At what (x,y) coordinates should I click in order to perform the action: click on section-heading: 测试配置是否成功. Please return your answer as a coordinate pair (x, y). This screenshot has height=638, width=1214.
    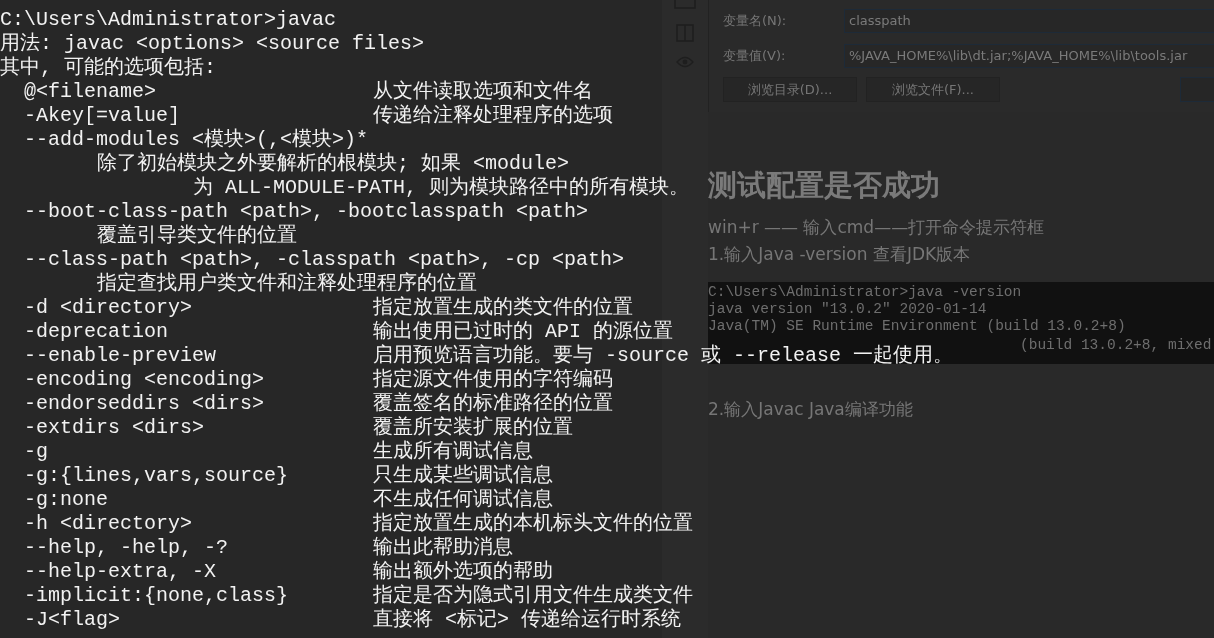
    Looking at the image, I should click on (824, 185).